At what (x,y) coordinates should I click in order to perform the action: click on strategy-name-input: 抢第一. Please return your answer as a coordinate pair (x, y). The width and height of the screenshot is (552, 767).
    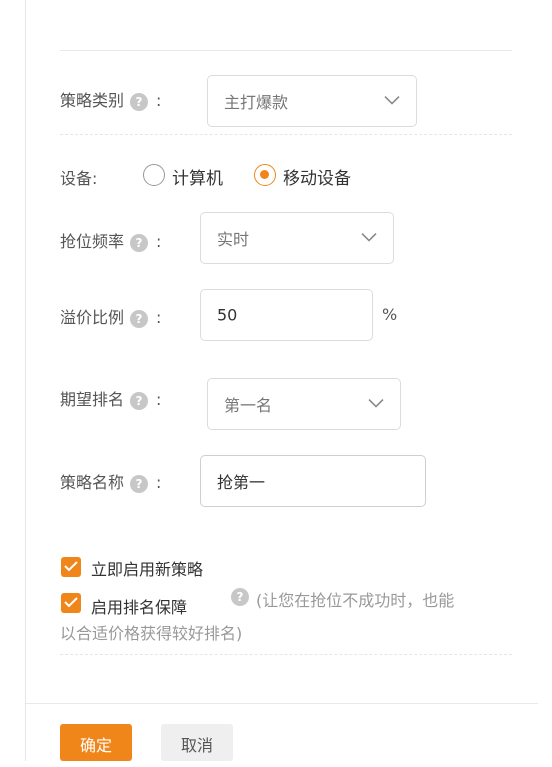
    Looking at the image, I should click on (313, 481).